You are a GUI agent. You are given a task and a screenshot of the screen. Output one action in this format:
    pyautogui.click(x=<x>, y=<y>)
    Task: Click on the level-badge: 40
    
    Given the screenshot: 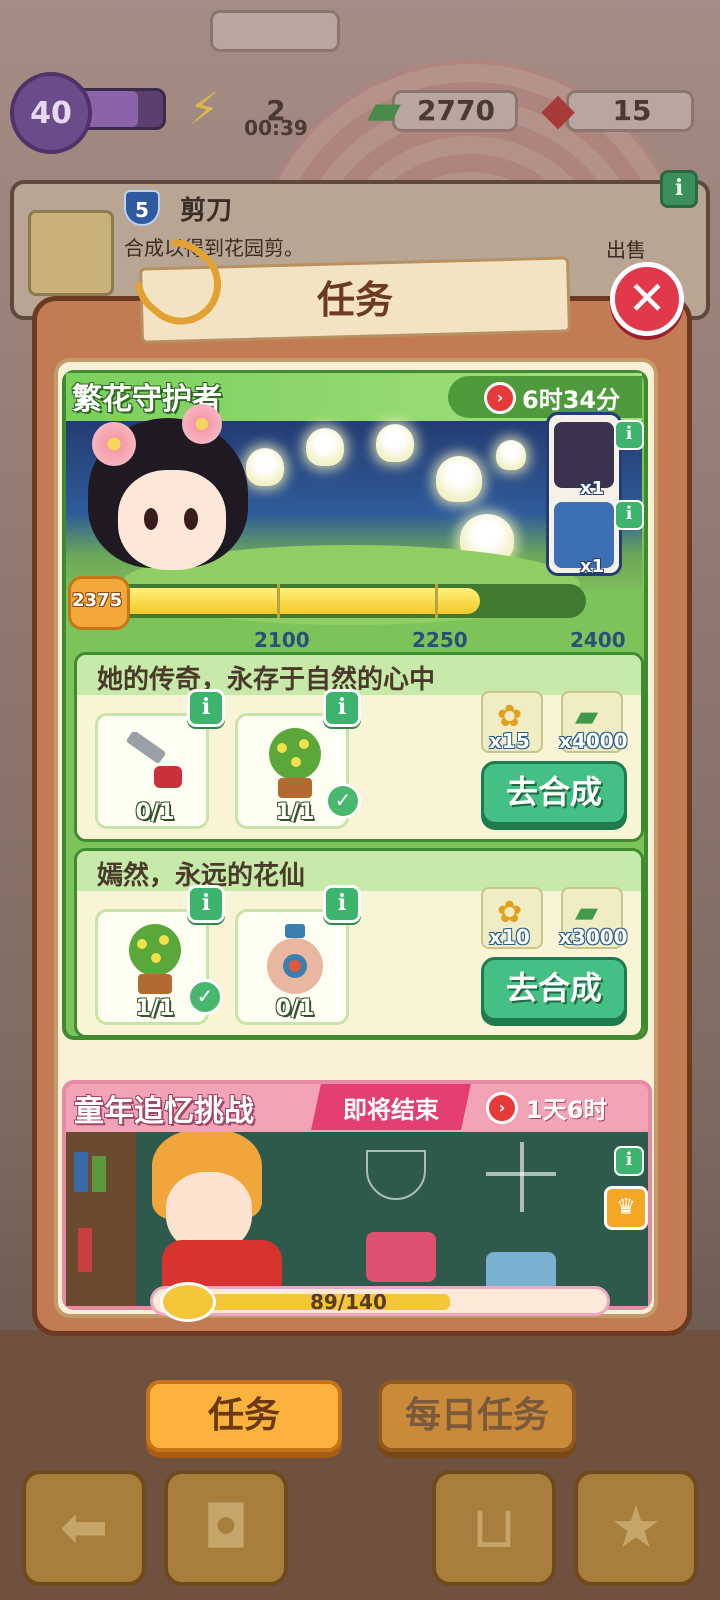 What is the action you would take?
    pyautogui.click(x=51, y=113)
    